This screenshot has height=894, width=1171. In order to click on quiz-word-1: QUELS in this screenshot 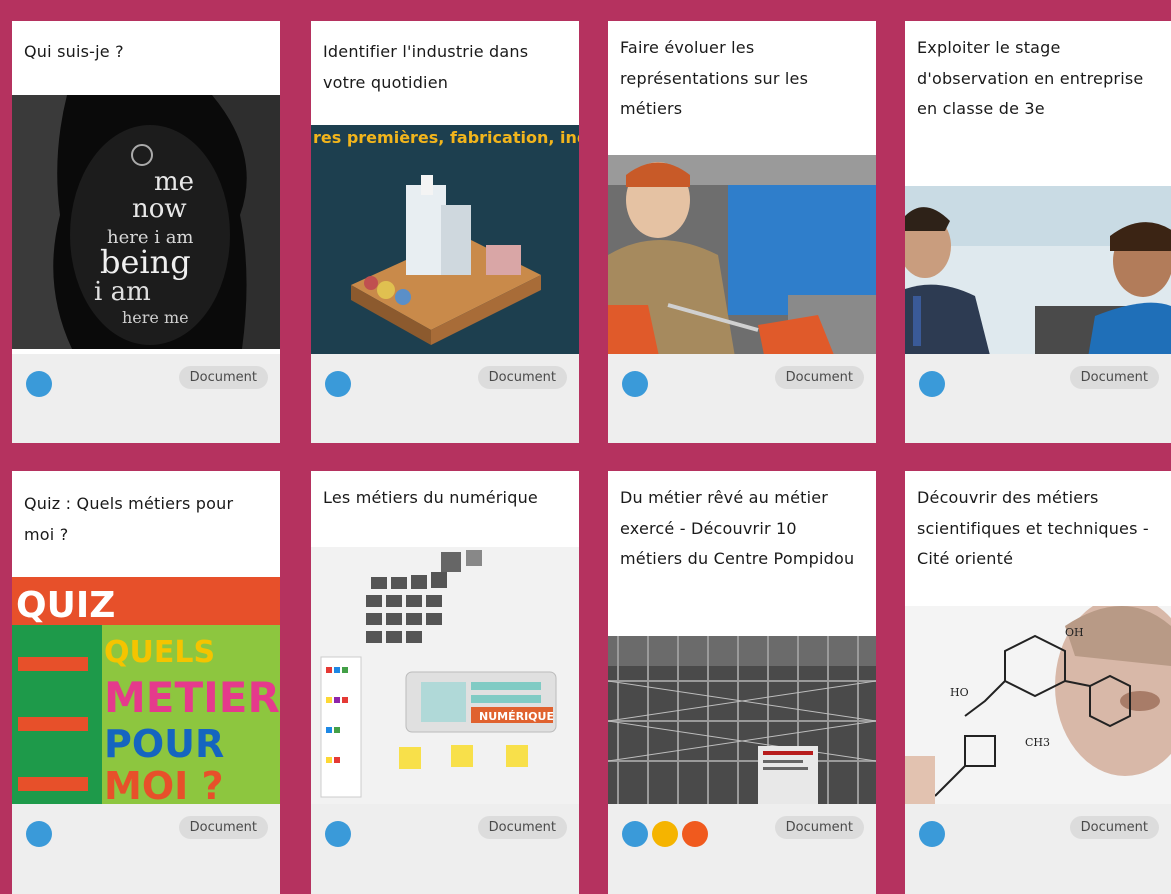, I will do `click(159, 652)`.